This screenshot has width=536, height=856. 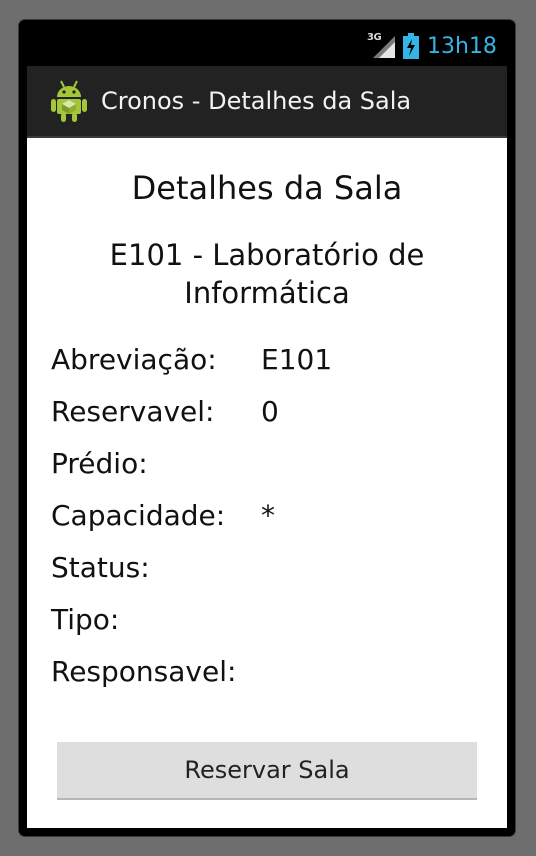 What do you see at coordinates (99, 463) in the screenshot?
I see `detail-label: Prédio:` at bounding box center [99, 463].